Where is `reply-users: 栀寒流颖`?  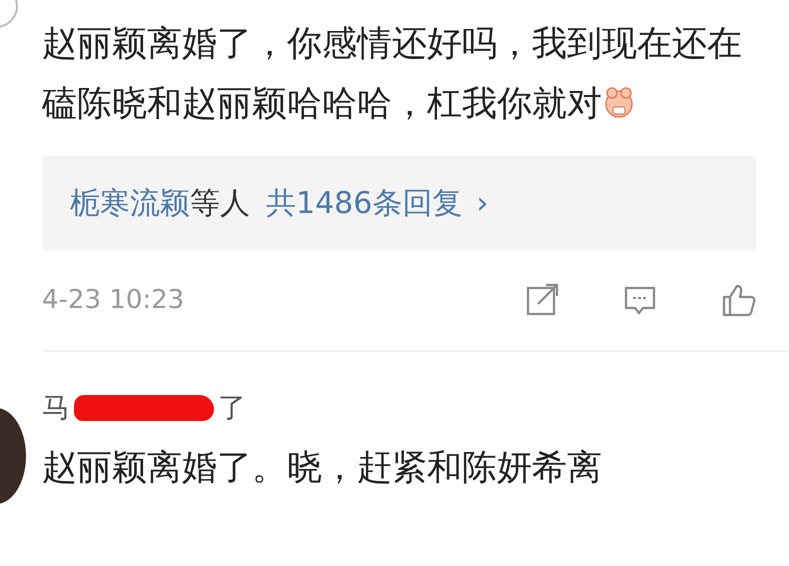
reply-users: 栀寒流颖 is located at coordinates (130, 203).